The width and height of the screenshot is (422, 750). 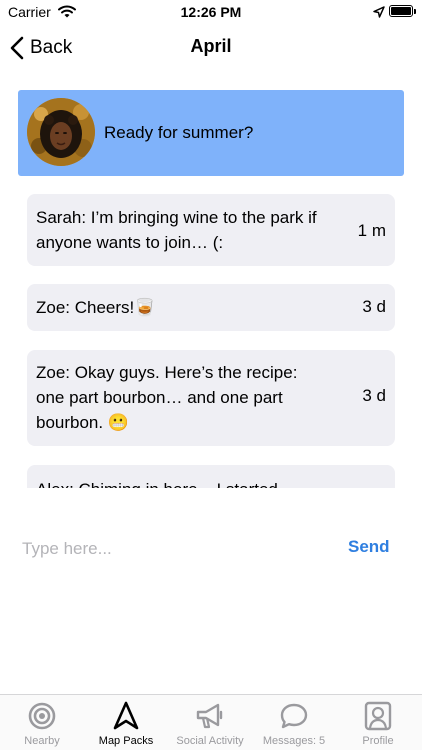 I want to click on tab-map-packs: Map Packs, so click(x=126, y=722).